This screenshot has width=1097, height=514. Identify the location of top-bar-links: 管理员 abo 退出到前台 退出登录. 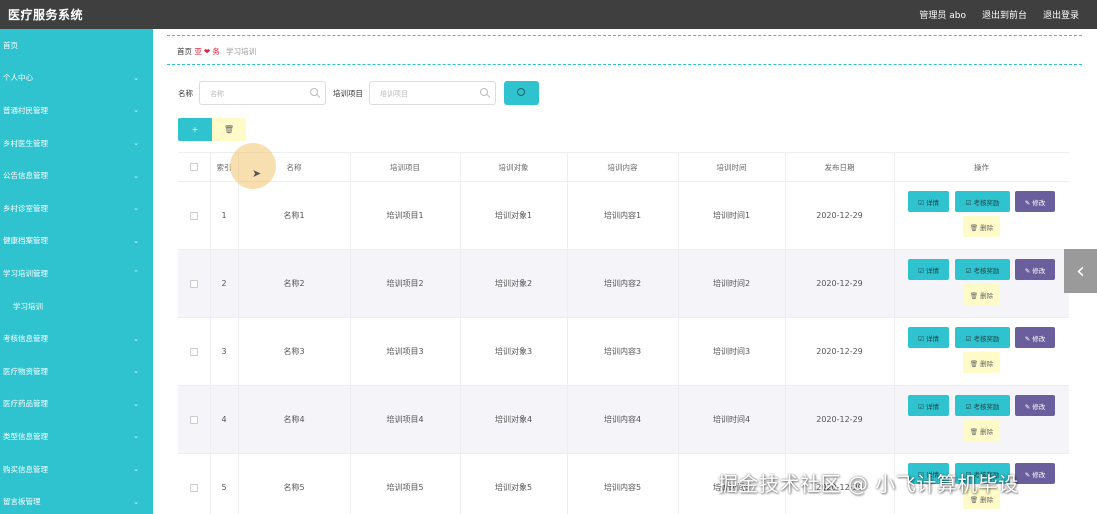
(999, 14).